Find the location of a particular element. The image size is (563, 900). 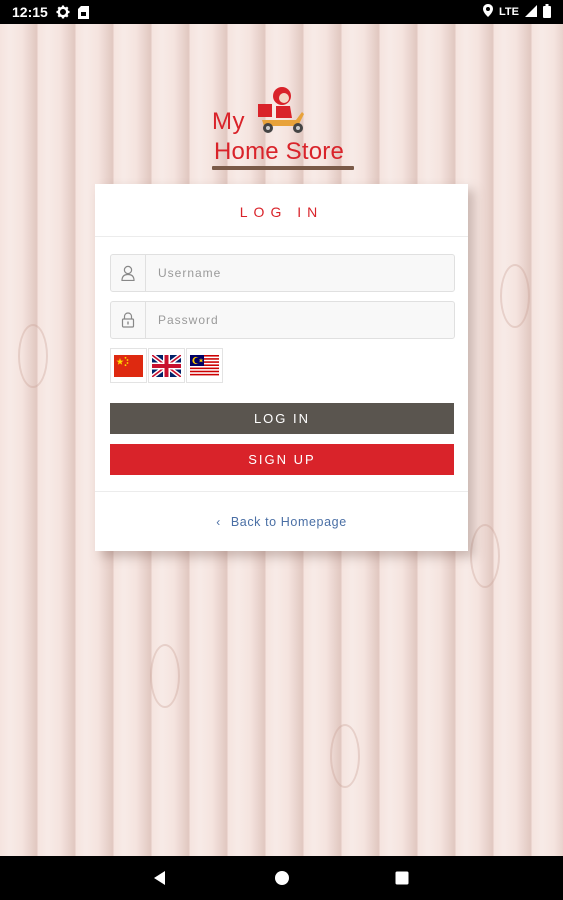

login-button: LOG IN is located at coordinates (282, 418).